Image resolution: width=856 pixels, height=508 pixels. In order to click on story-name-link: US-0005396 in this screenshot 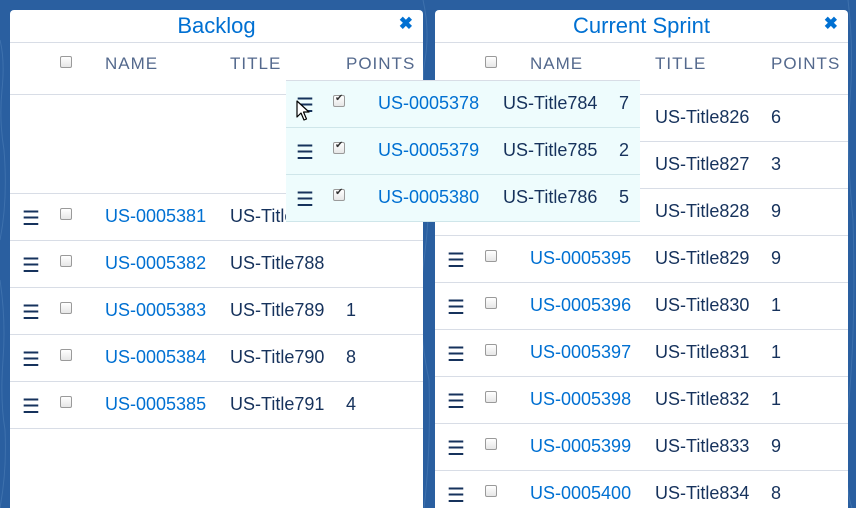, I will do `click(580, 305)`.